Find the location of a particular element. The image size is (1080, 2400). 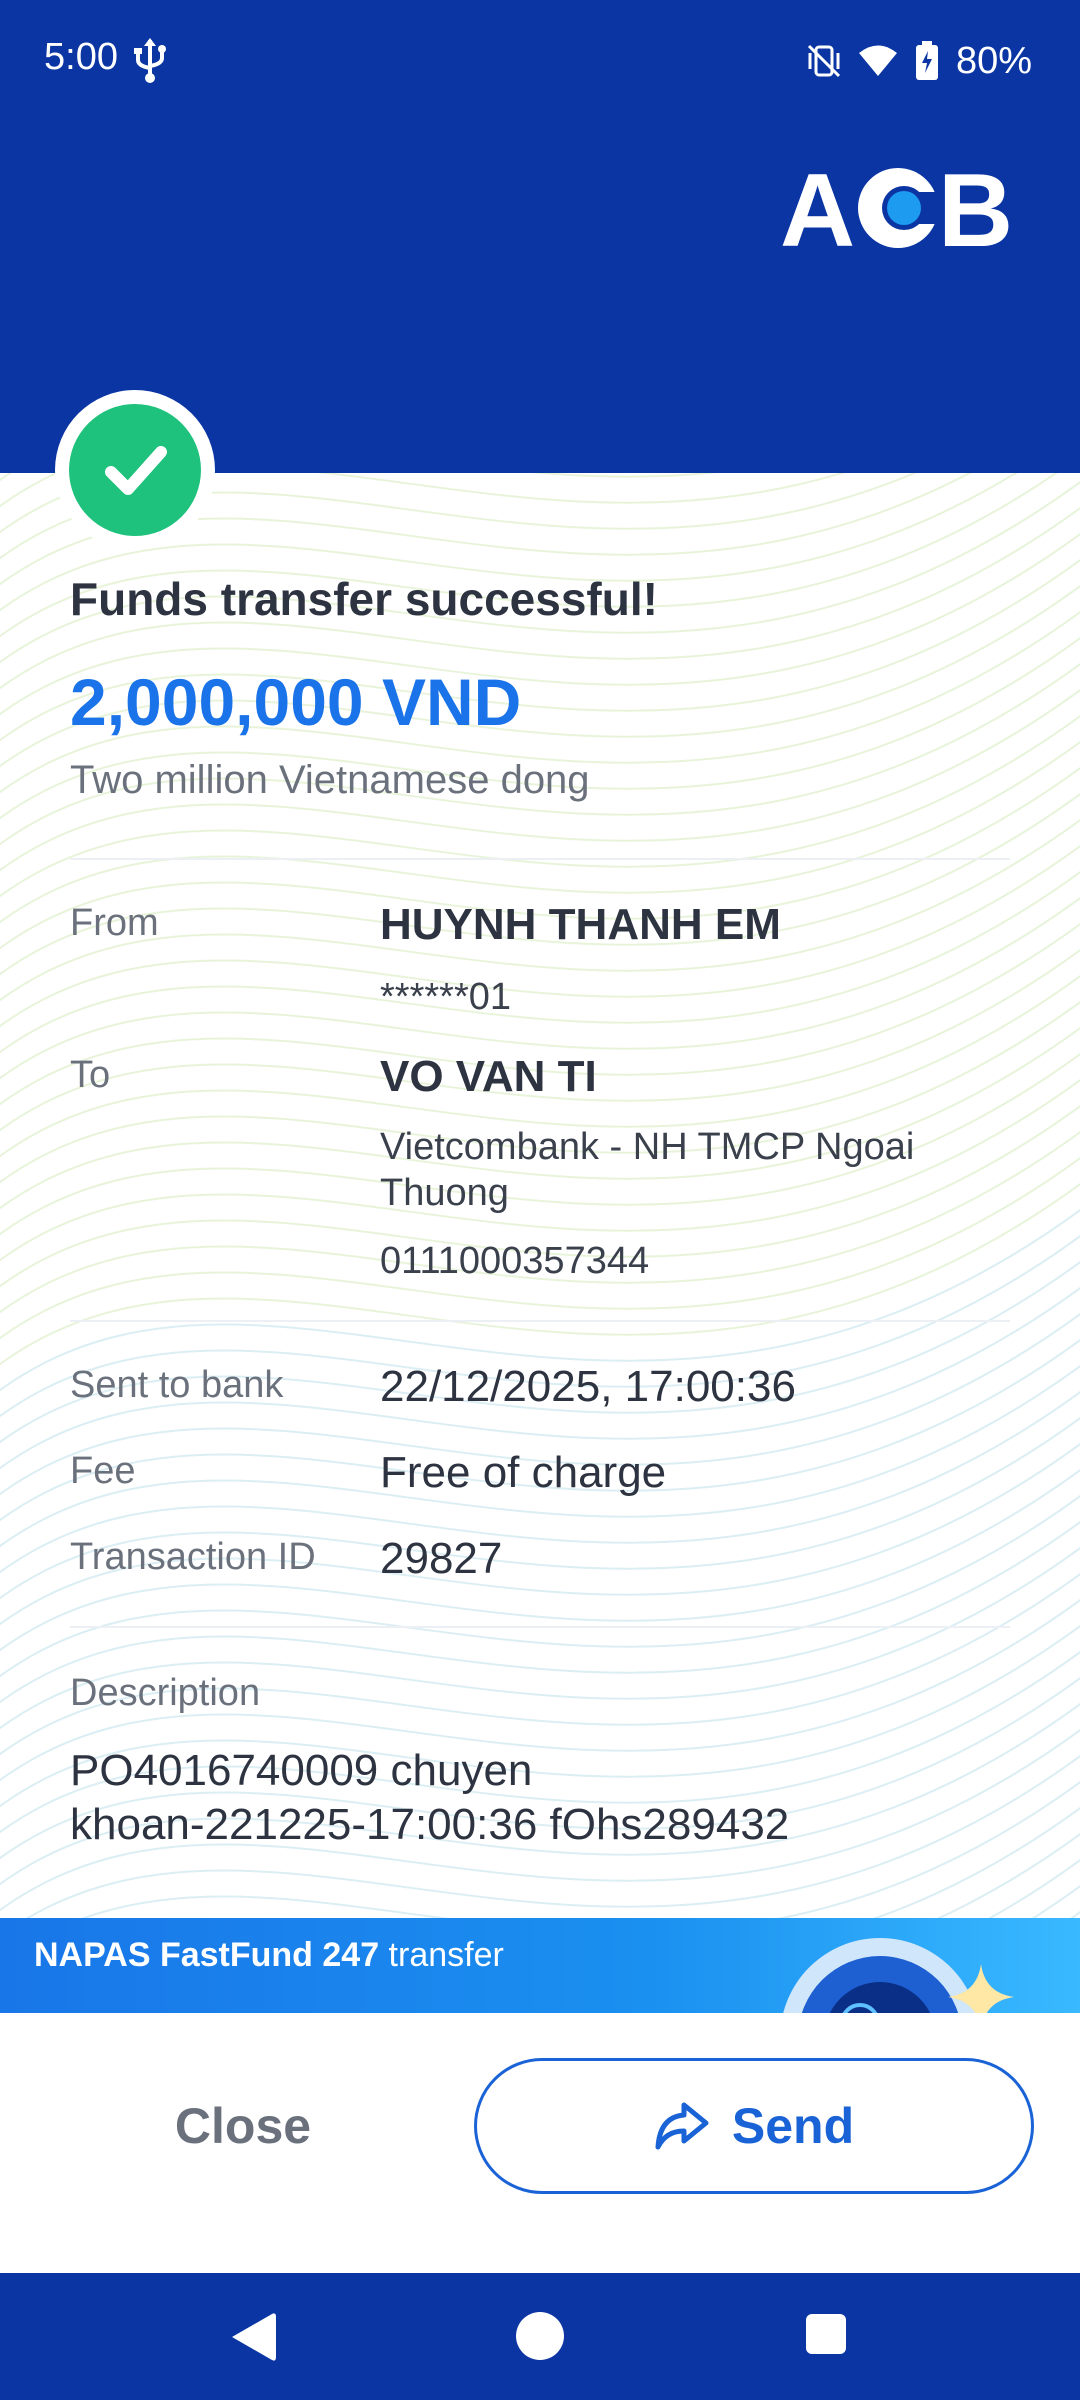

amount-in-words: Two million Vietnamese dong is located at coordinates (330, 780).